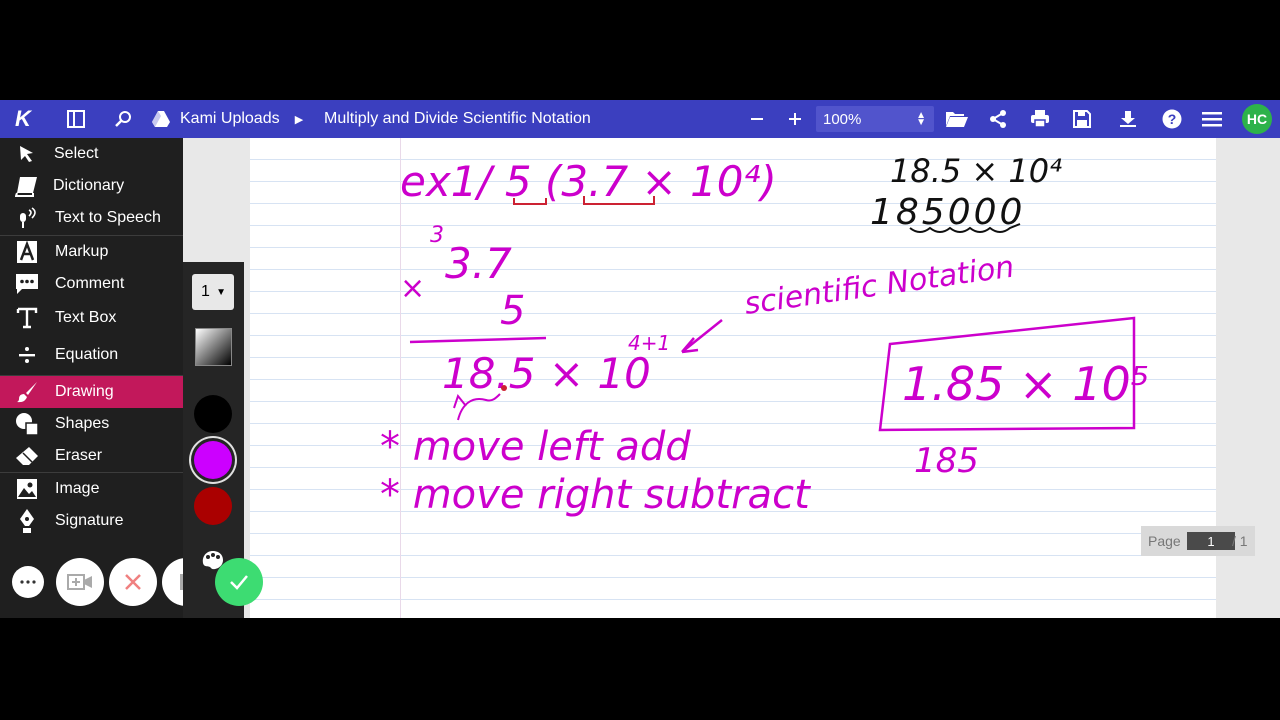 The width and height of the screenshot is (1280, 720). I want to click on speech-icon, so click(27, 218).